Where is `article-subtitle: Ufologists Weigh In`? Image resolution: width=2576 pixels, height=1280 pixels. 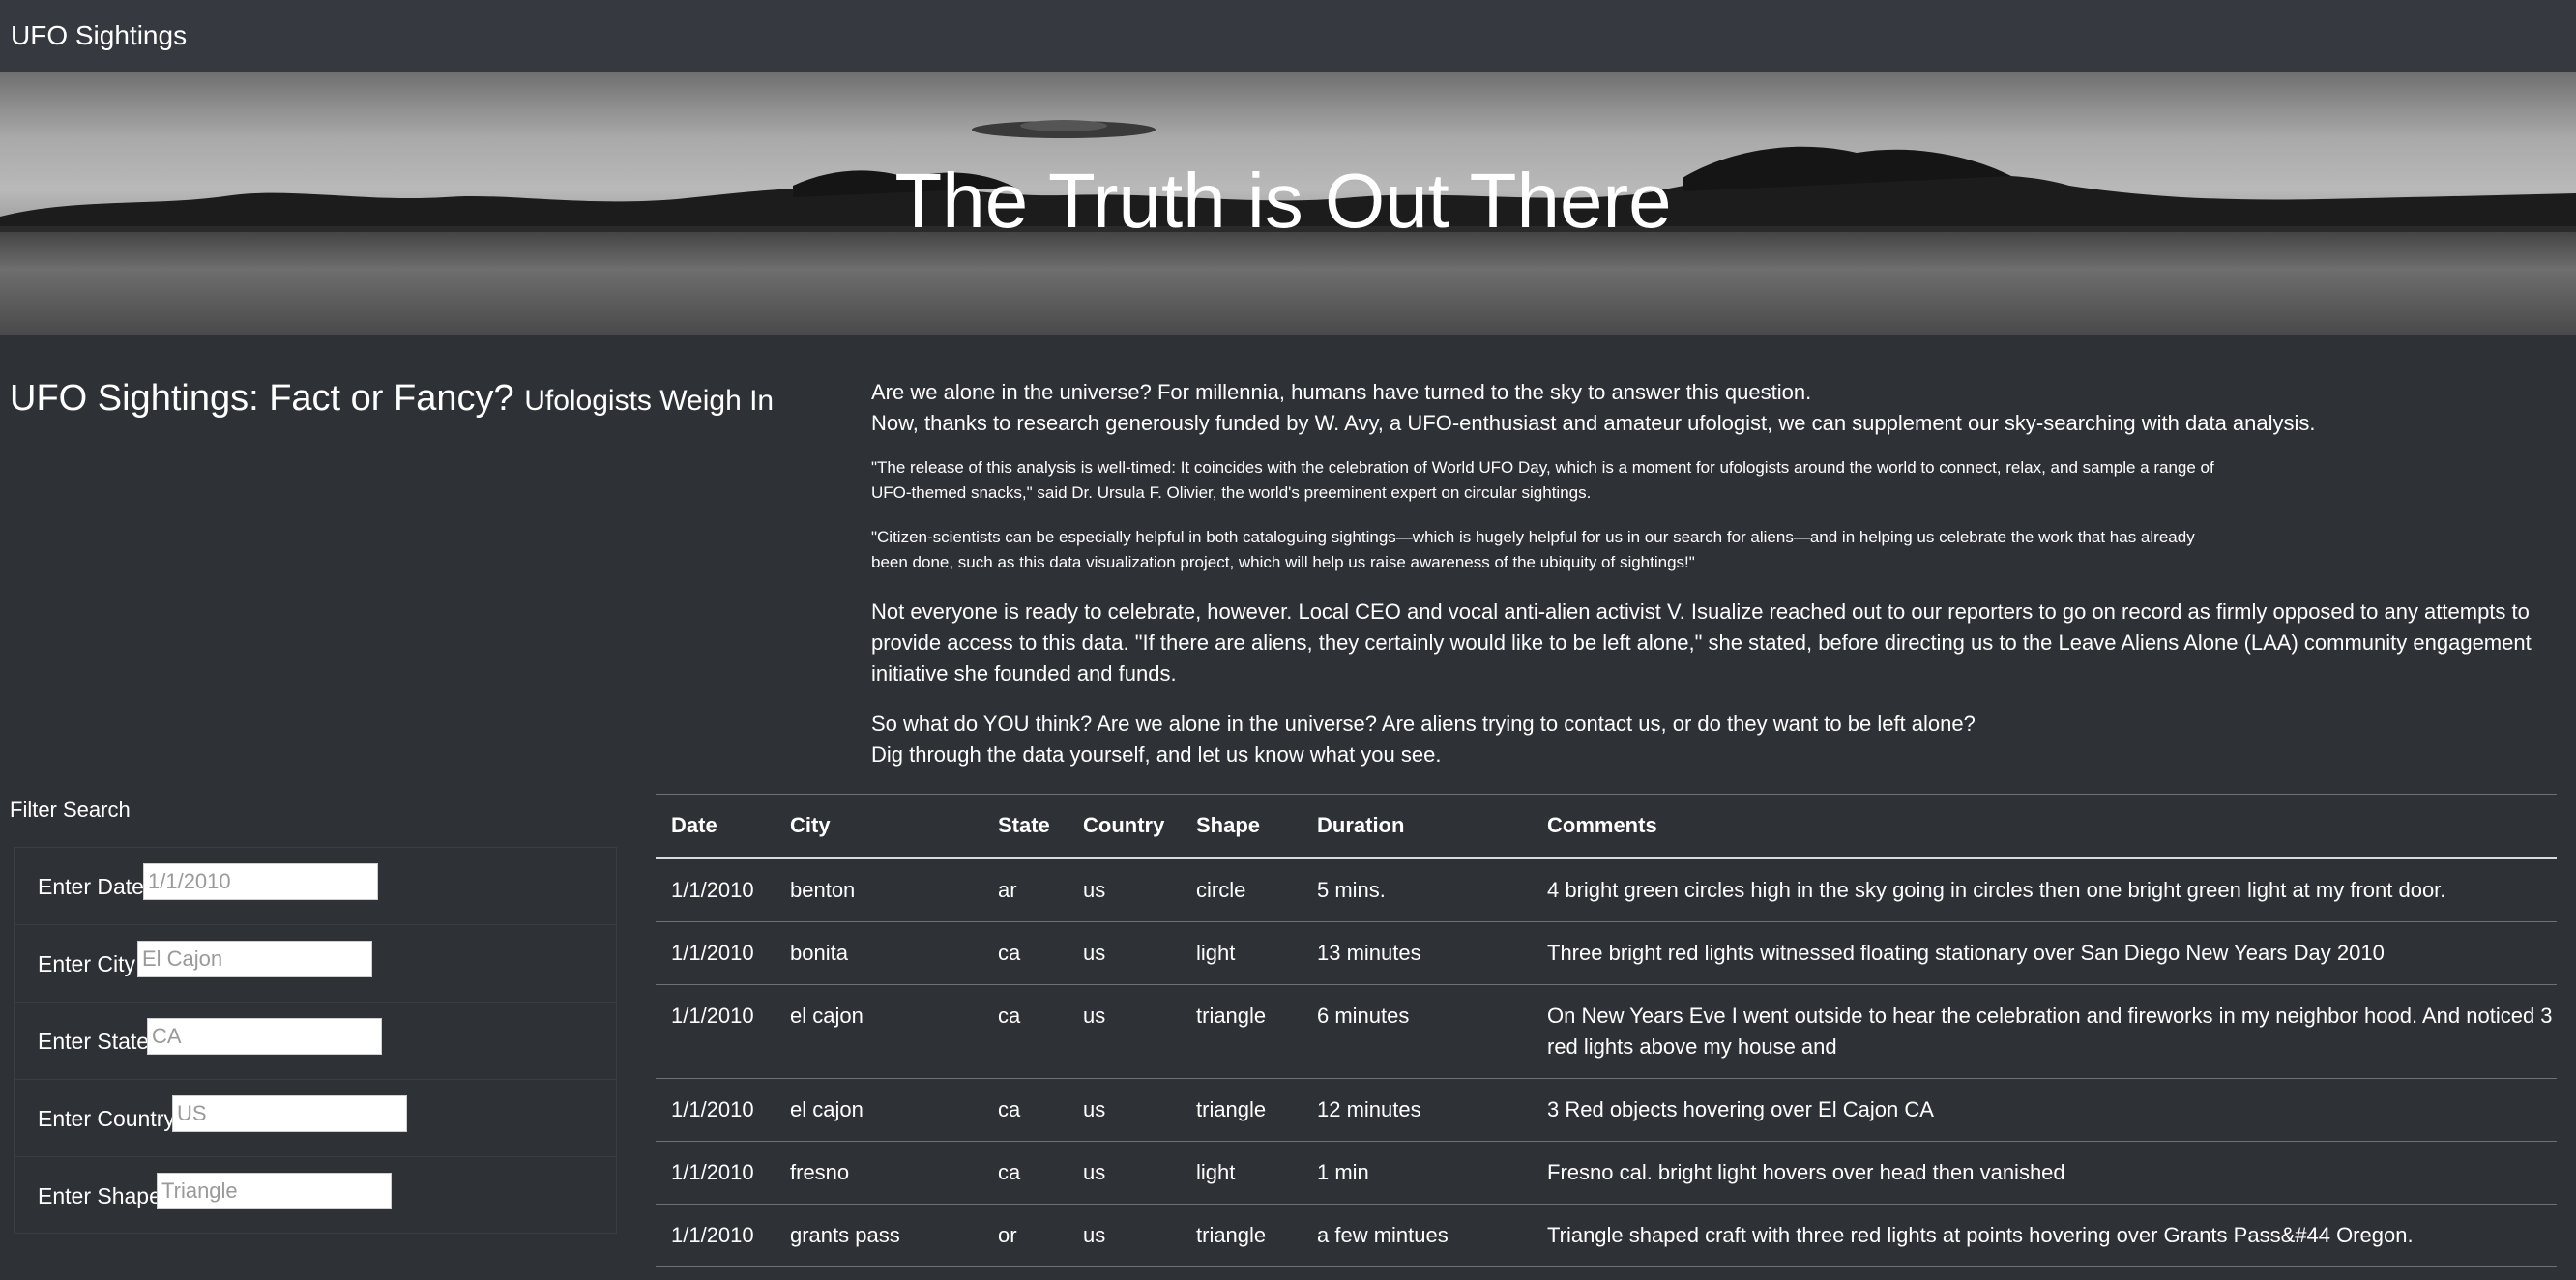
article-subtitle: Ufologists Weigh In is located at coordinates (649, 401).